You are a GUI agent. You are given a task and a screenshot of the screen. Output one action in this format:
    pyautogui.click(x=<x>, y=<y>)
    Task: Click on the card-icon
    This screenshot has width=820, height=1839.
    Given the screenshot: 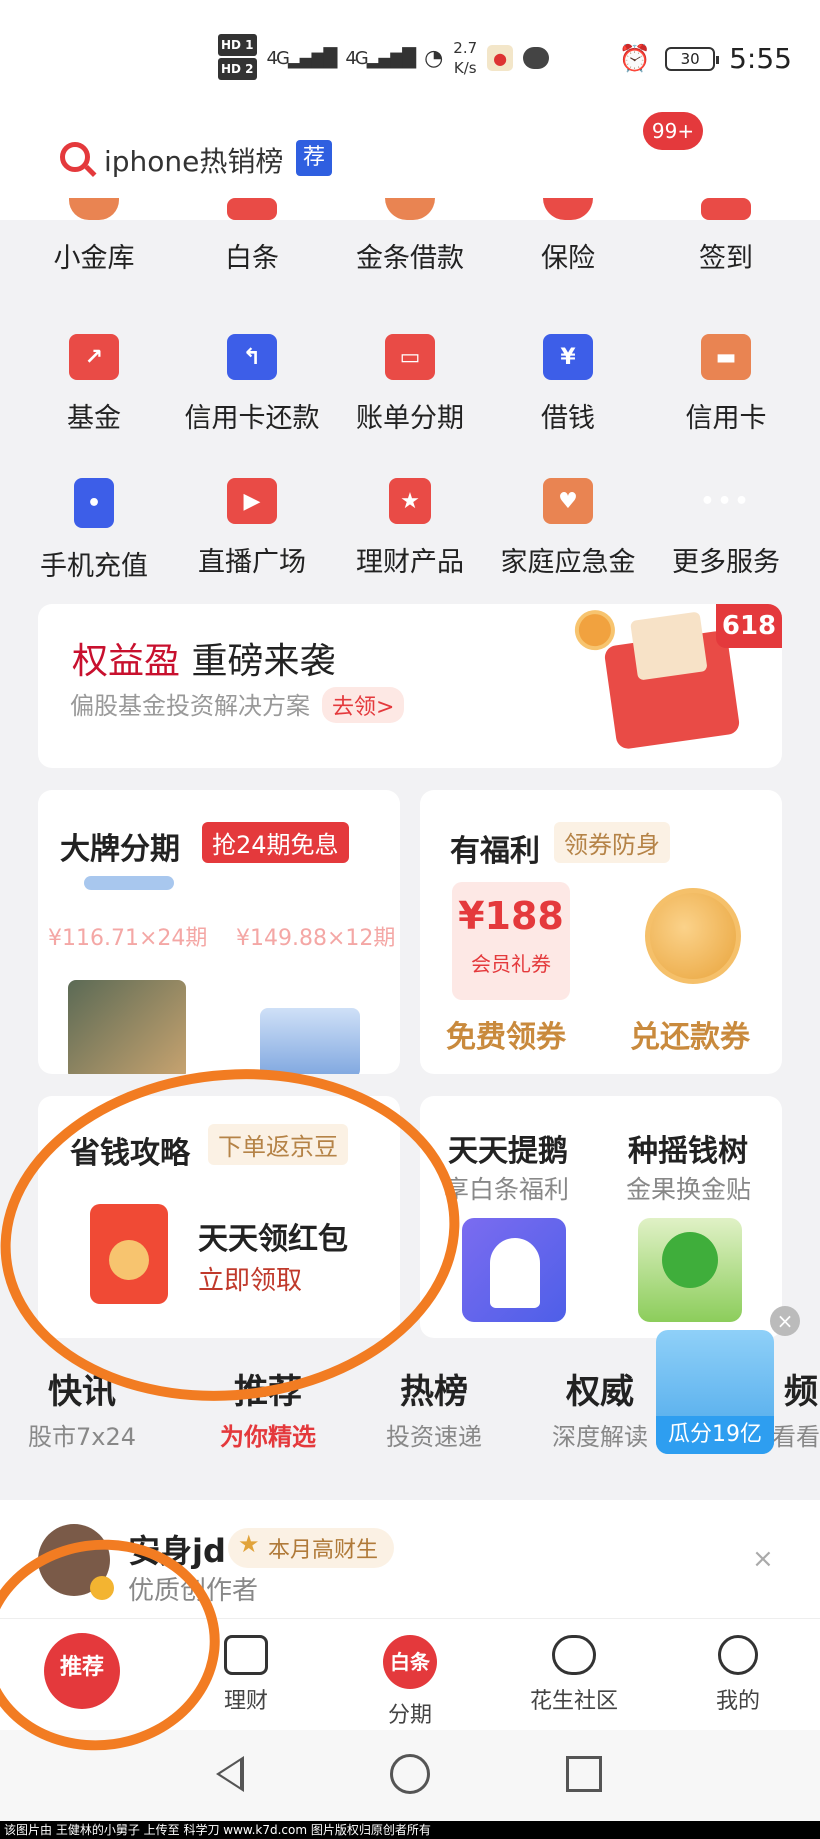 What is the action you would take?
    pyautogui.click(x=252, y=209)
    